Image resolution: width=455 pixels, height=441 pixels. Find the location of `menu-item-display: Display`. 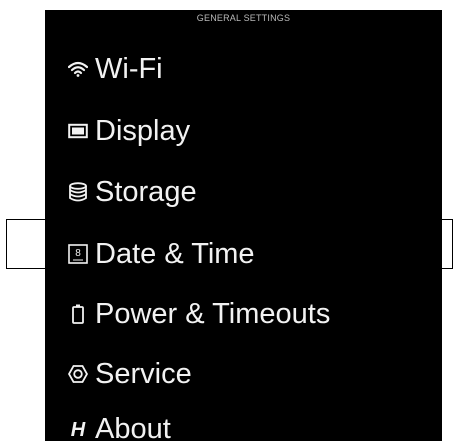

menu-item-display: Display is located at coordinates (243, 131).